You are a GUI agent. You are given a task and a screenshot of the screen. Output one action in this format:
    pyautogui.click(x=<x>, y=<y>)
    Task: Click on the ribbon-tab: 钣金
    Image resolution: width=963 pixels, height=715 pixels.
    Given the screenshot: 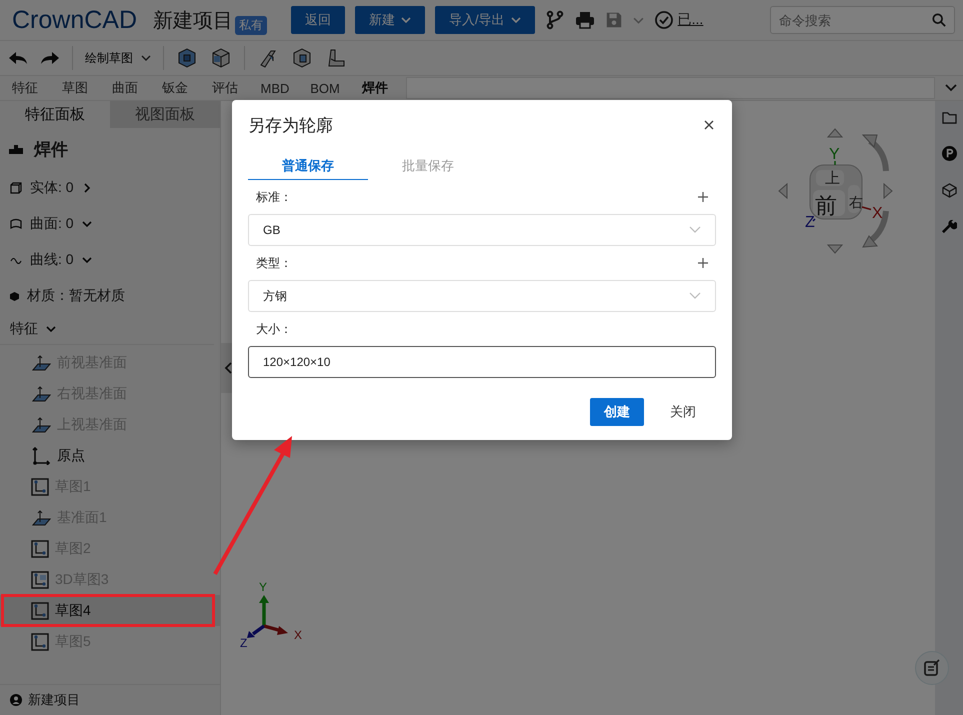 What is the action you would take?
    pyautogui.click(x=175, y=88)
    